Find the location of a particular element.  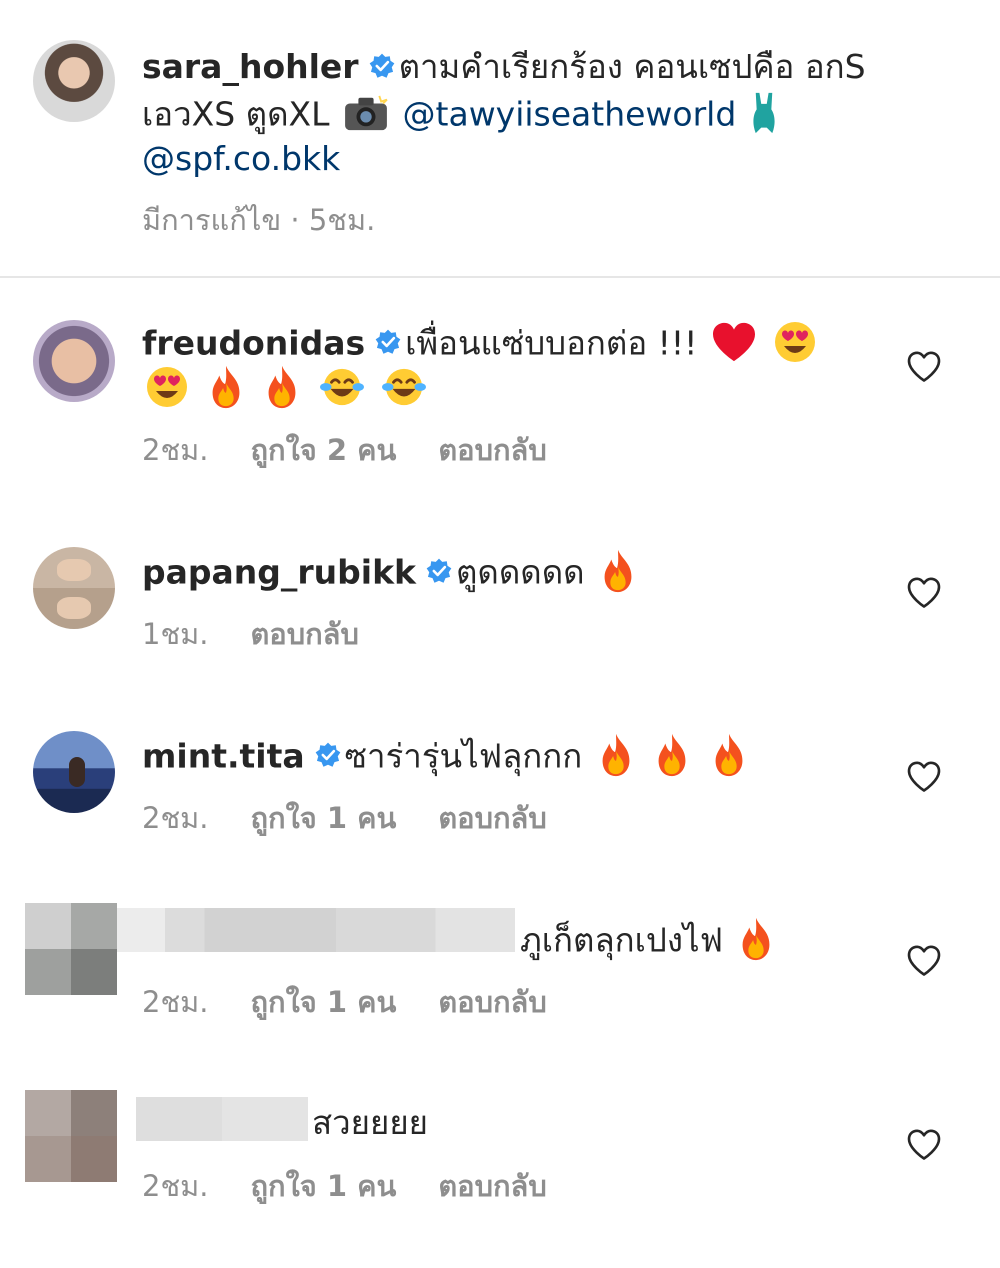

comment-text: ซาร่ารุ่นไฟลุกกก is located at coordinates (463, 756).